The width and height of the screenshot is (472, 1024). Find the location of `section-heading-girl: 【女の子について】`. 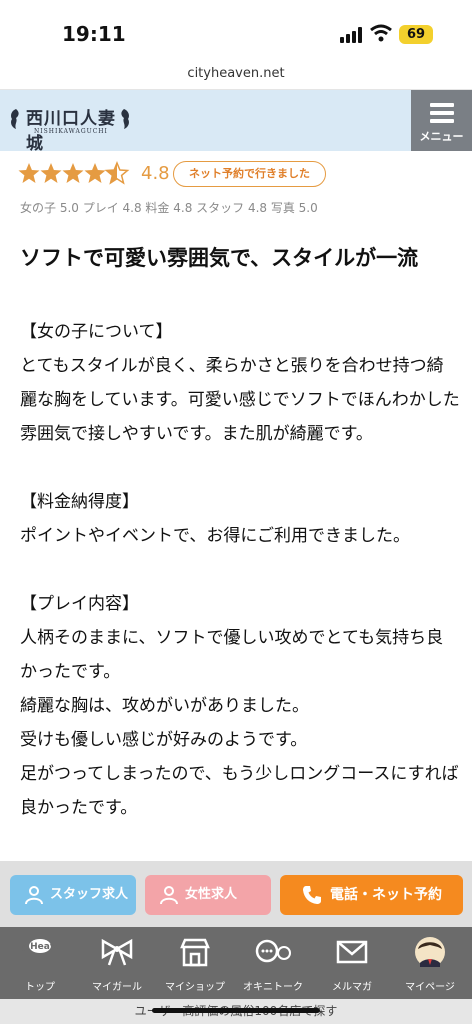

section-heading-girl: 【女の子について】 is located at coordinates (96, 332).